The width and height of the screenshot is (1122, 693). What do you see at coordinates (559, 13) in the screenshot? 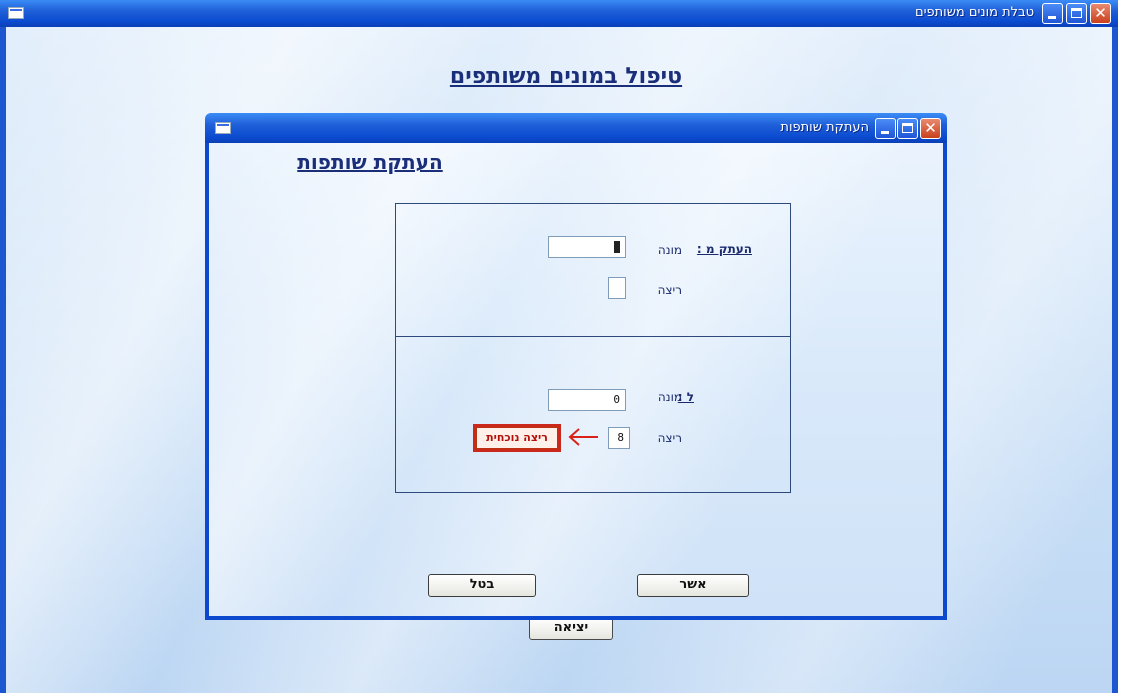
I see `main-window-titlebar: טבלת מונים משותפים ✕` at bounding box center [559, 13].